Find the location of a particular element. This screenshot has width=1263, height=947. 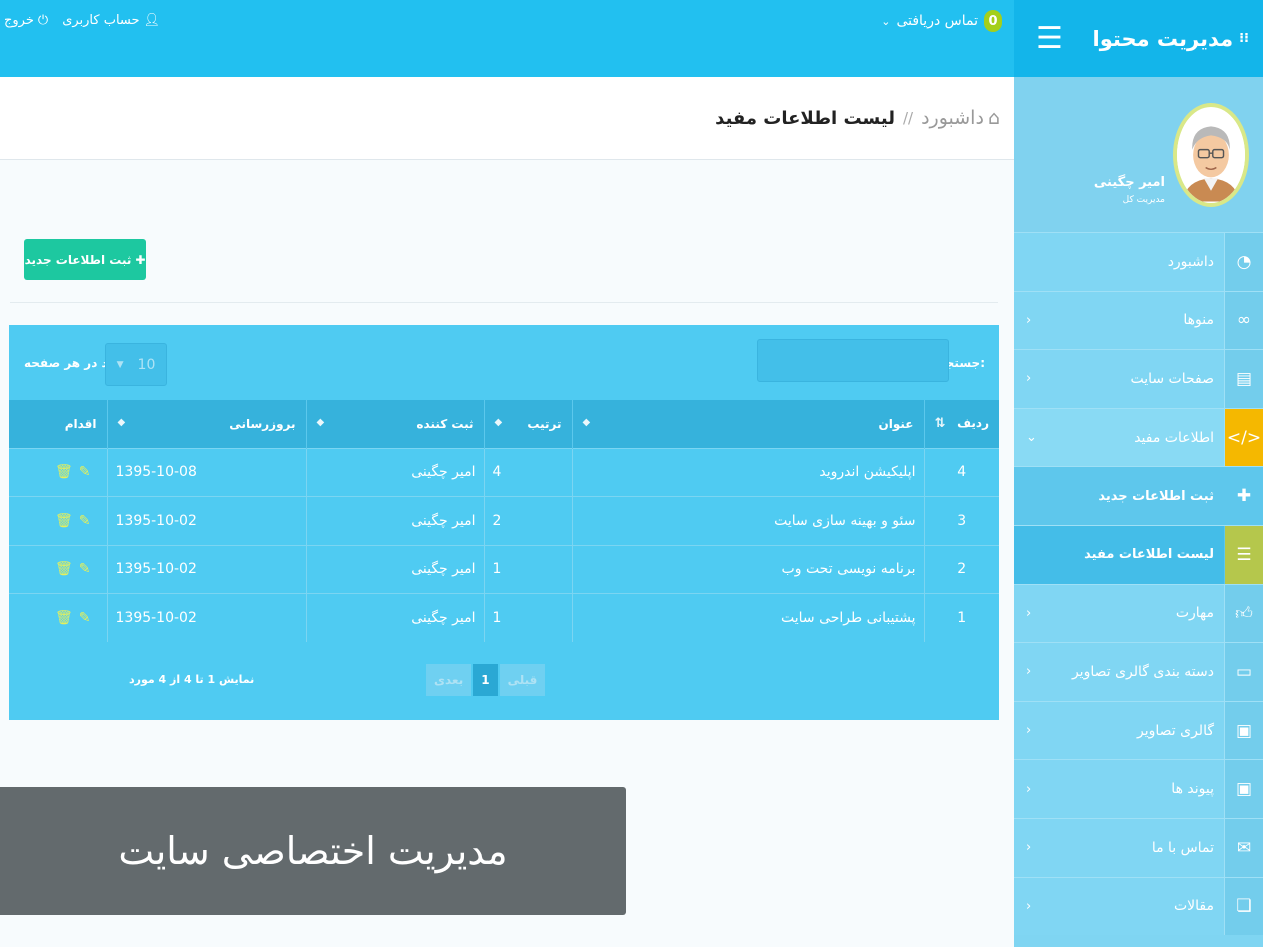

sidebar-item-dashboard: ◔ داشبورد is located at coordinates (1138, 261).